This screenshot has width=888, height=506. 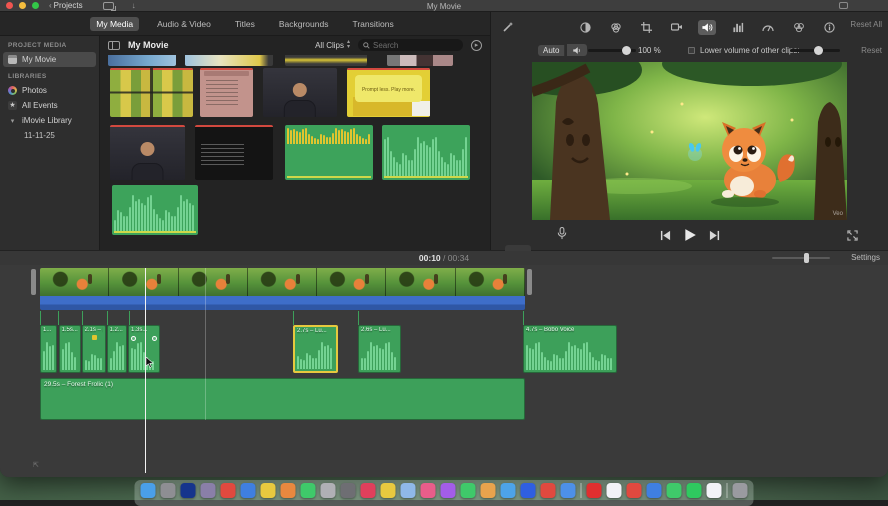 What do you see at coordinates (228, 490) in the screenshot?
I see `dock-app-5-icon` at bounding box center [228, 490].